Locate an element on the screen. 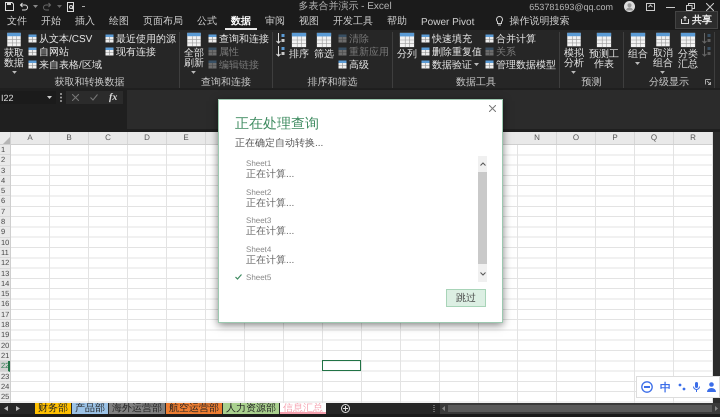 The width and height of the screenshot is (720, 417). group-label: 数据工具 is located at coordinates (476, 82).